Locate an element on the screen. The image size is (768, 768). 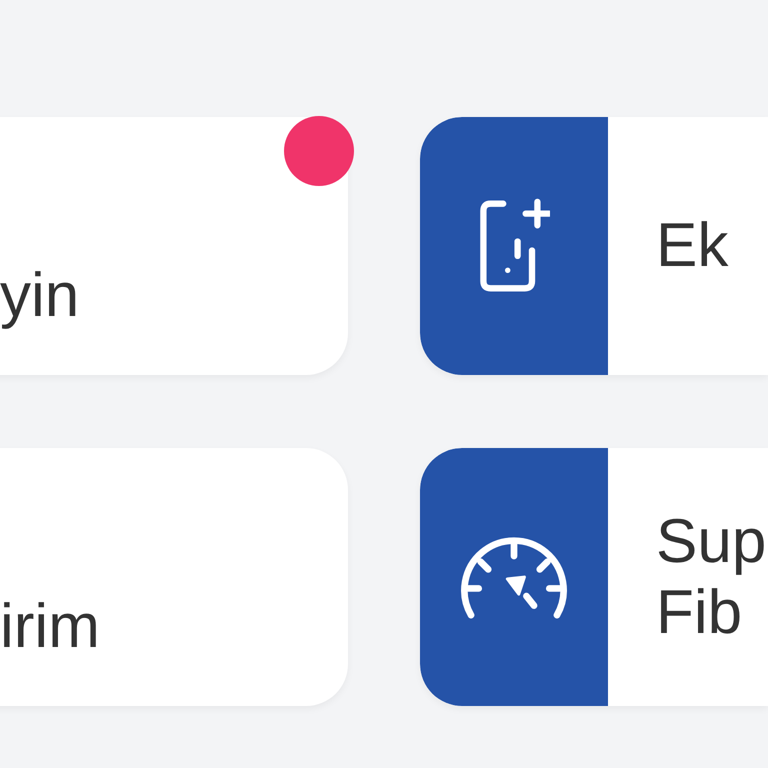
card-title: irim is located at coordinates (50, 626).